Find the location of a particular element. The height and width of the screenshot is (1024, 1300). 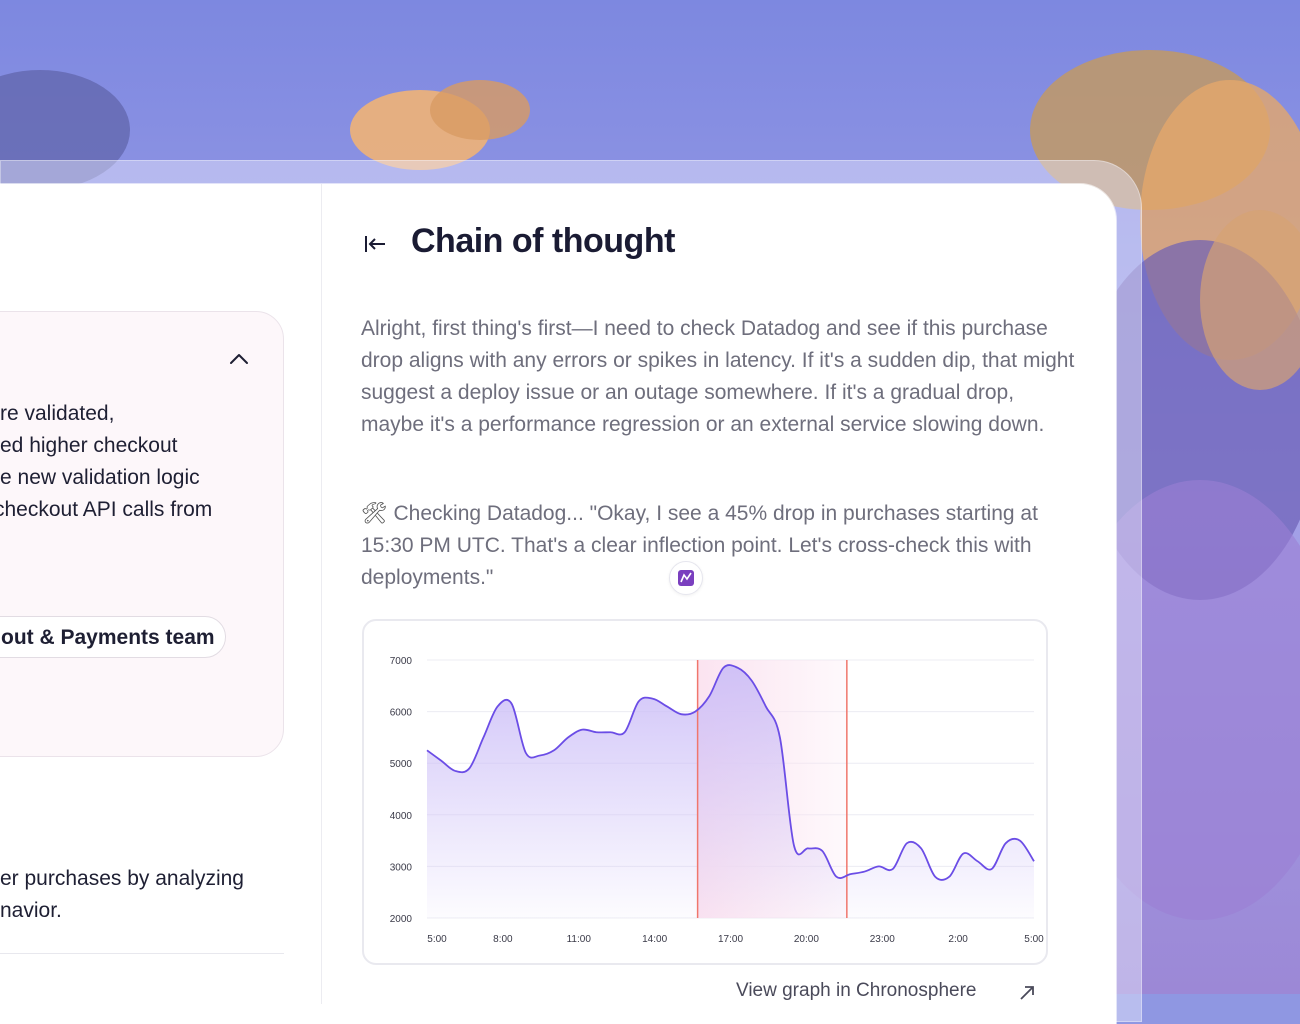

chronosphere-link: View graph in Chronosphere is located at coordinates (856, 991).